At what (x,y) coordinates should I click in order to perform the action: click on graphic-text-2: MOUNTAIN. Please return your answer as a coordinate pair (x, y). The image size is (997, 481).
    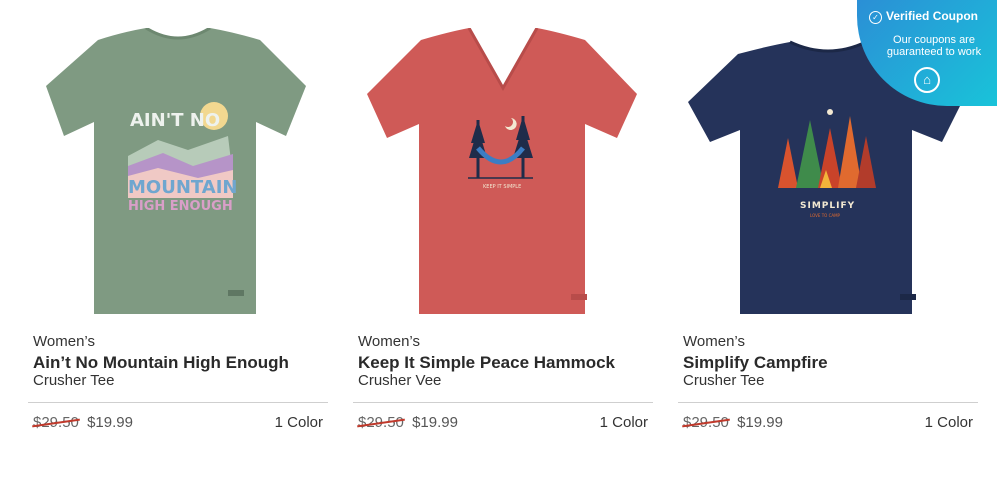
    Looking at the image, I should click on (182, 187).